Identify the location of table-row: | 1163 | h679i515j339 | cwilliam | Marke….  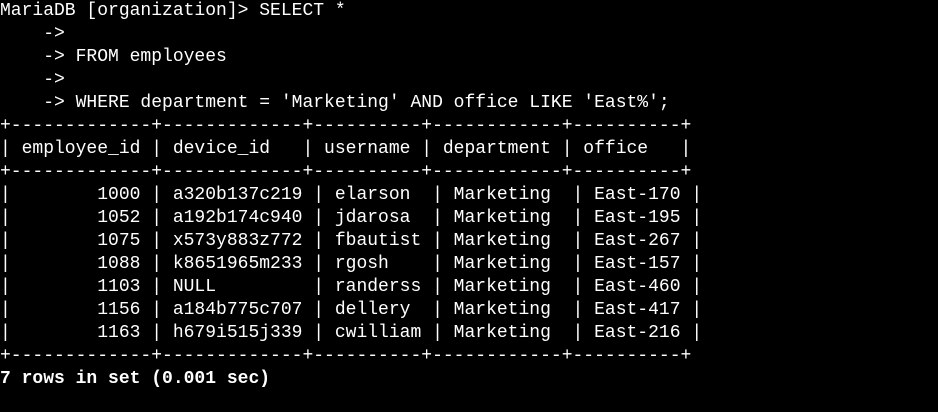
(351, 333).